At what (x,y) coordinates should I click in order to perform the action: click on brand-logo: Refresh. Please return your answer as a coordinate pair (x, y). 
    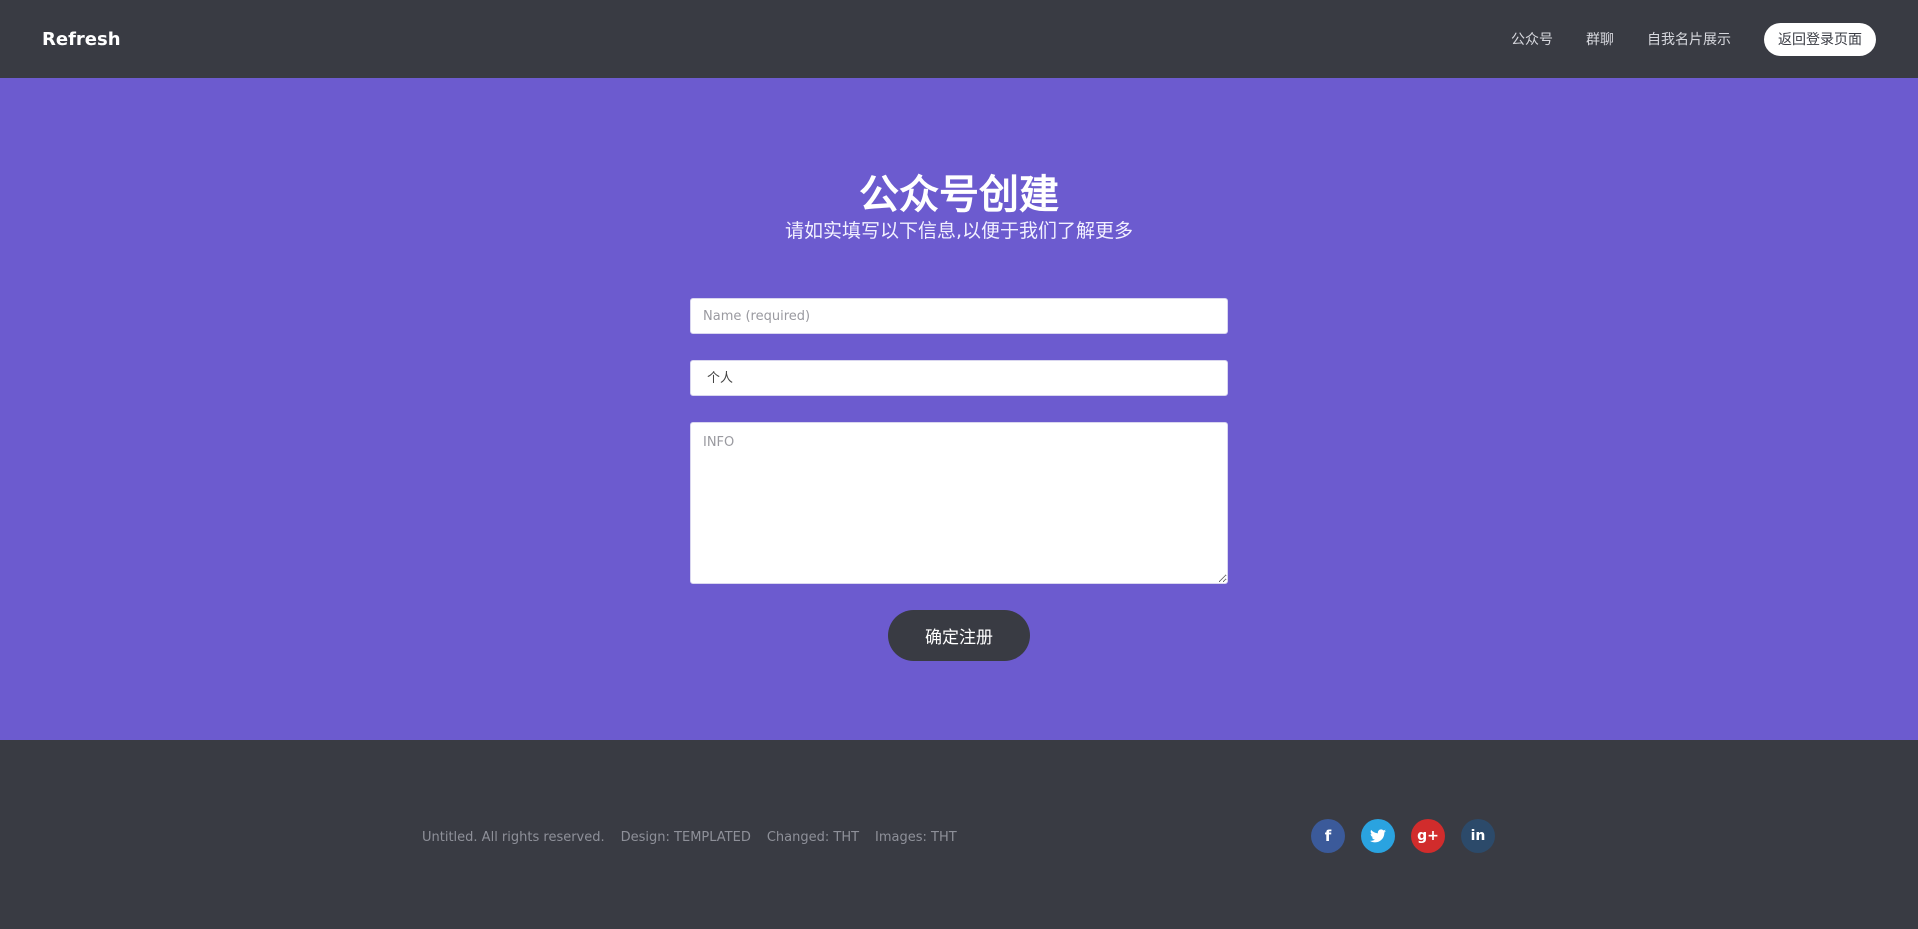
    Looking at the image, I should click on (81, 39).